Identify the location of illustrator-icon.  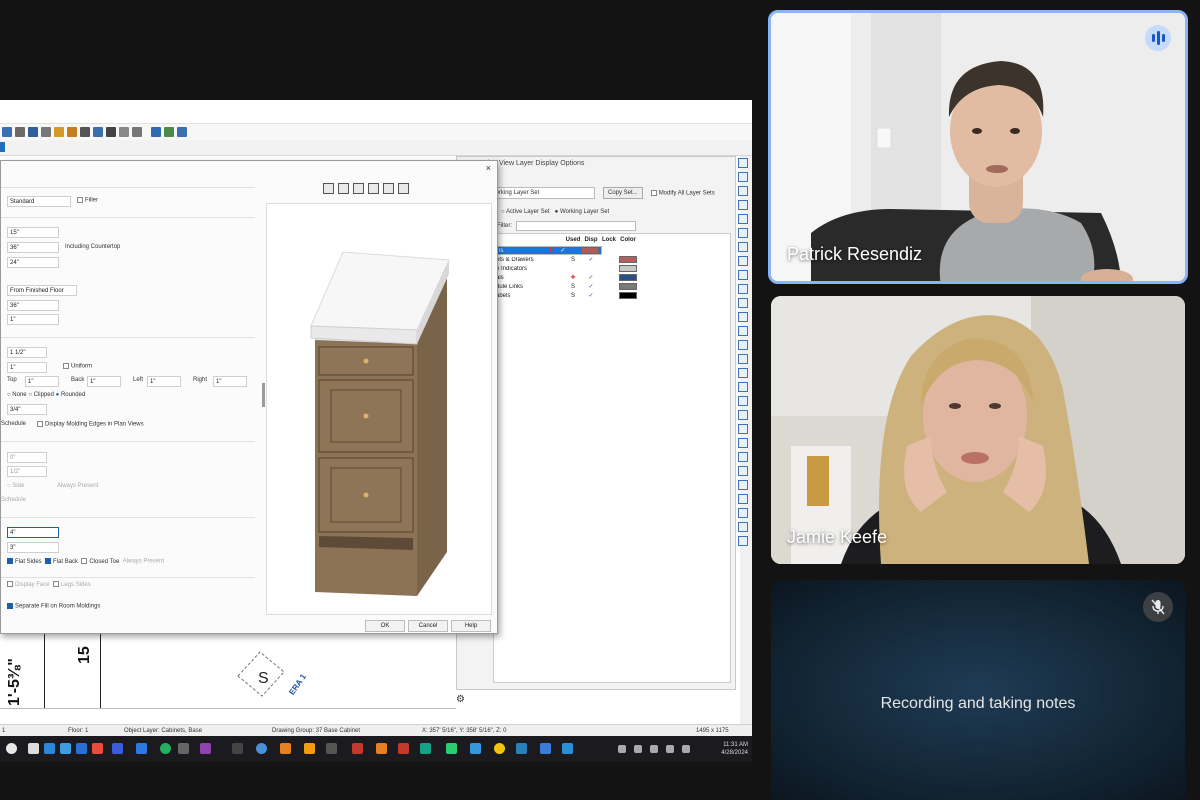
(285, 748).